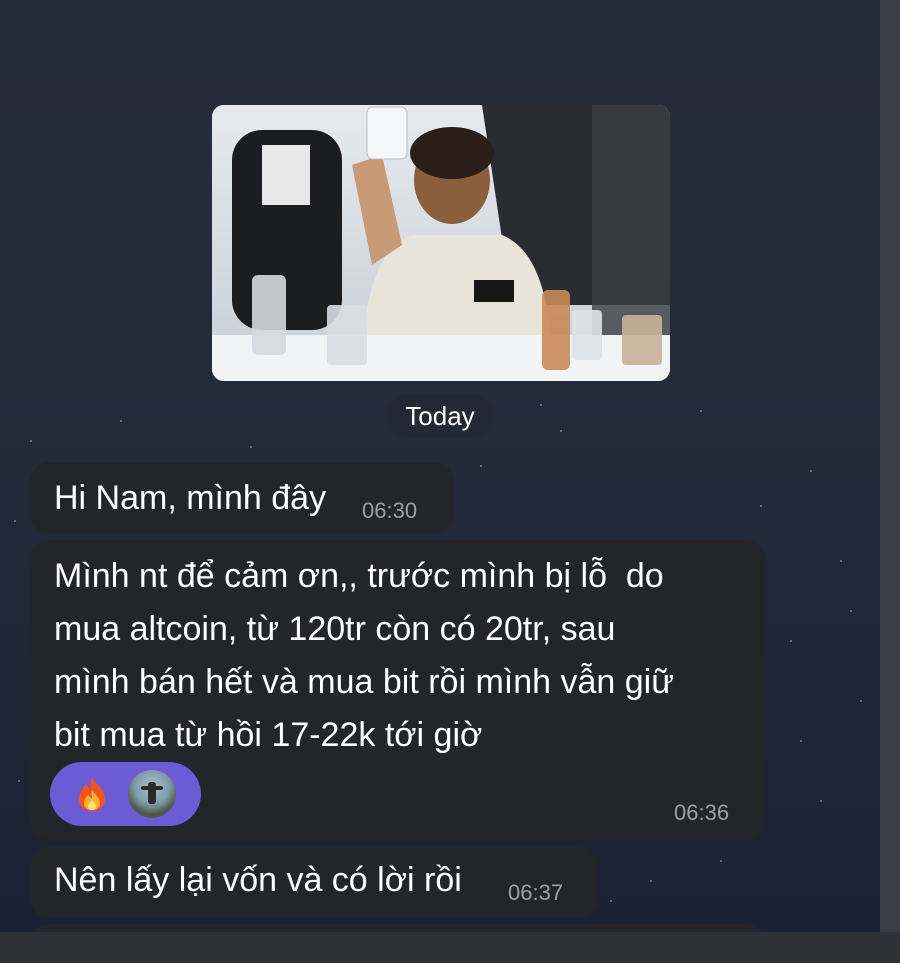 Image resolution: width=900 pixels, height=963 pixels. Describe the element at coordinates (335, 629) in the screenshot. I see `message-line: mua altcoin, từ 120tr còn có 20tr, sau` at that location.